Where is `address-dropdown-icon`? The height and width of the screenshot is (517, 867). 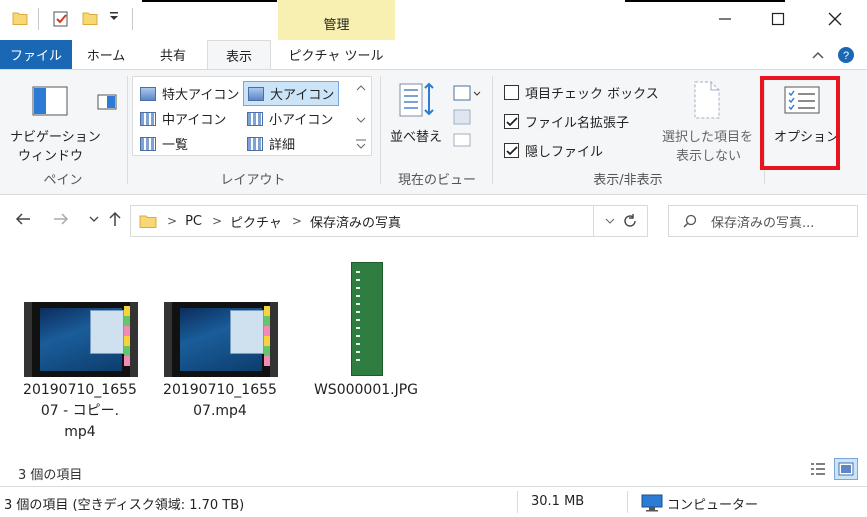 address-dropdown-icon is located at coordinates (610, 221).